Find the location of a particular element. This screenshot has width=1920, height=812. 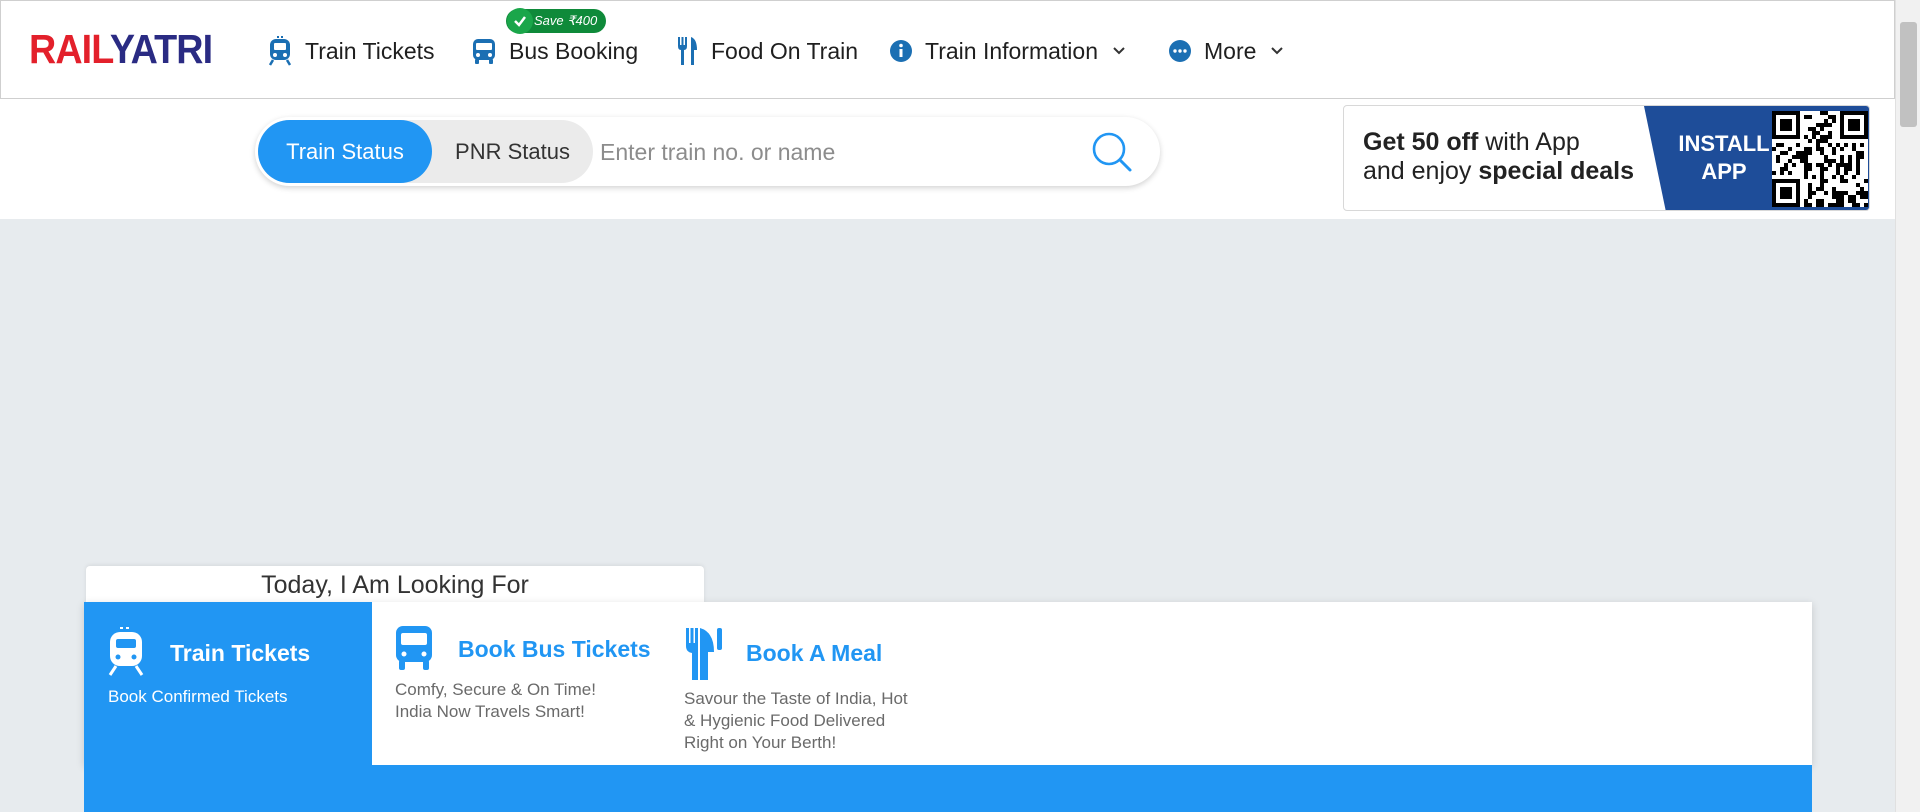

card-train-tickets-subtitle: Book Confirmed Tickets is located at coordinates (198, 696).